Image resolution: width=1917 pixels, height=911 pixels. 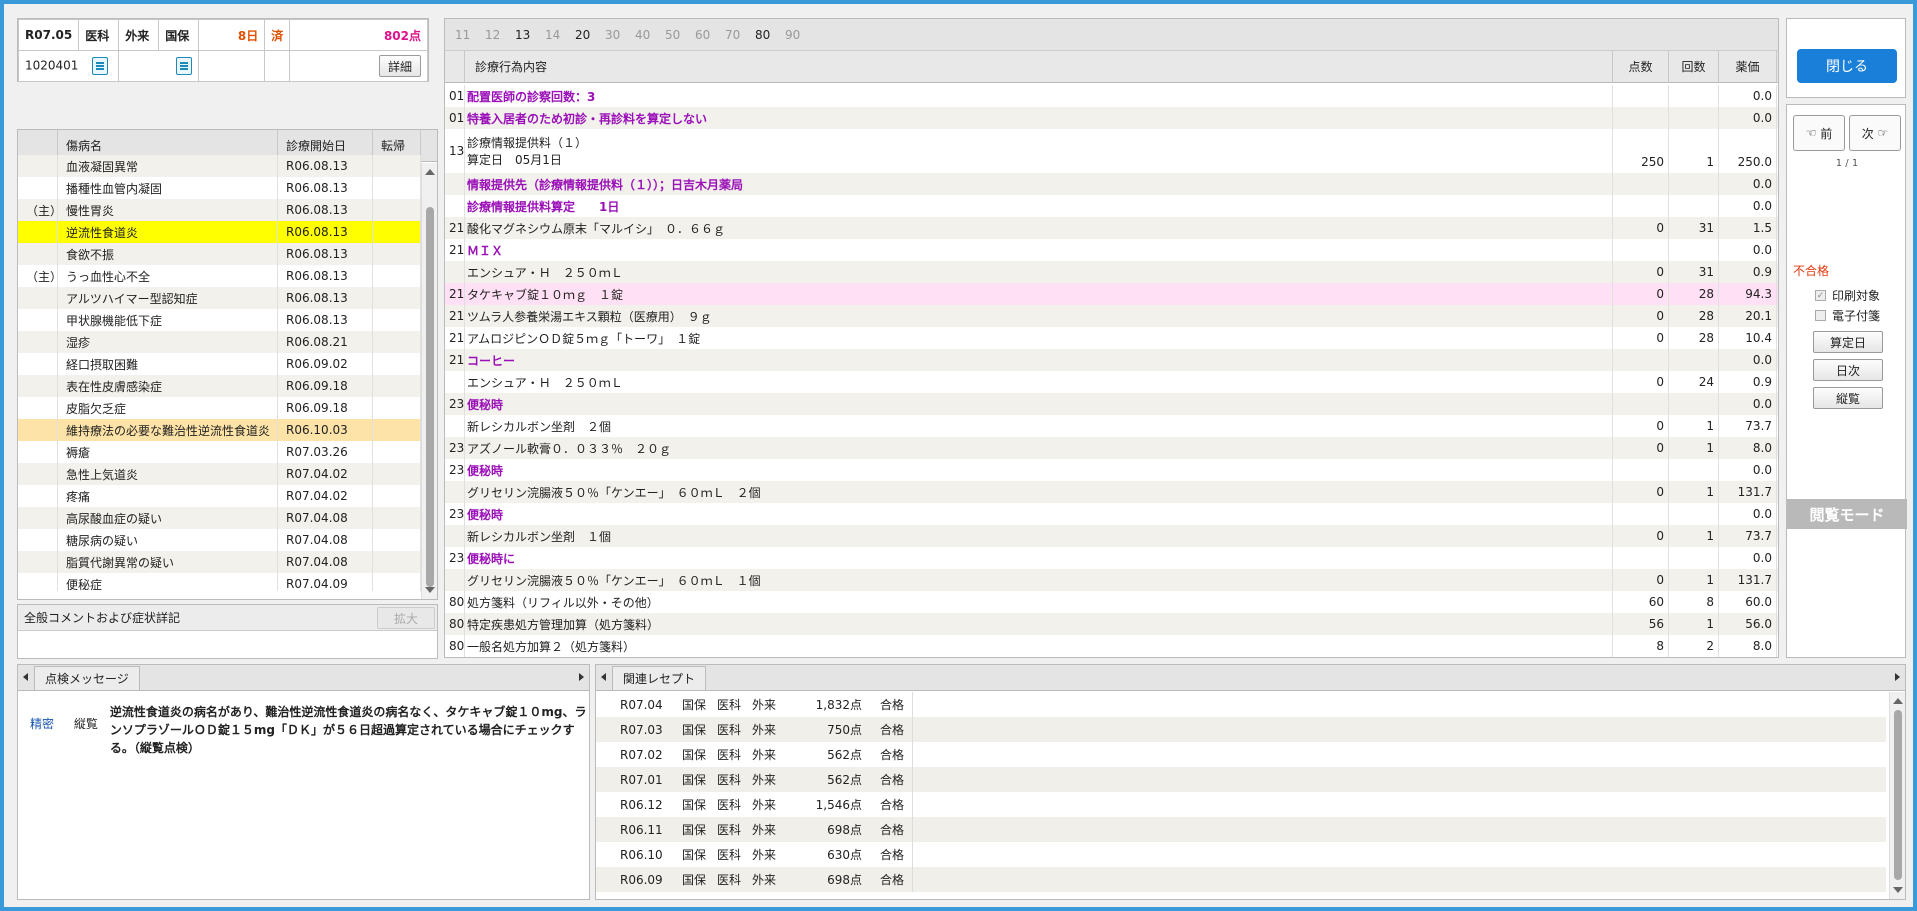 What do you see at coordinates (38, 188) in the screenshot?
I see `disease-main-mark` at bounding box center [38, 188].